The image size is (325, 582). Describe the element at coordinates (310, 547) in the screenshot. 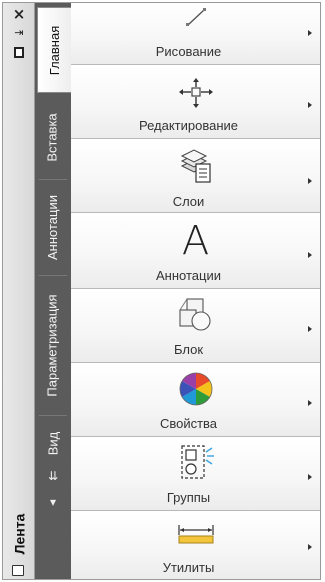

I see `panel-utilities-expand-icon` at that location.